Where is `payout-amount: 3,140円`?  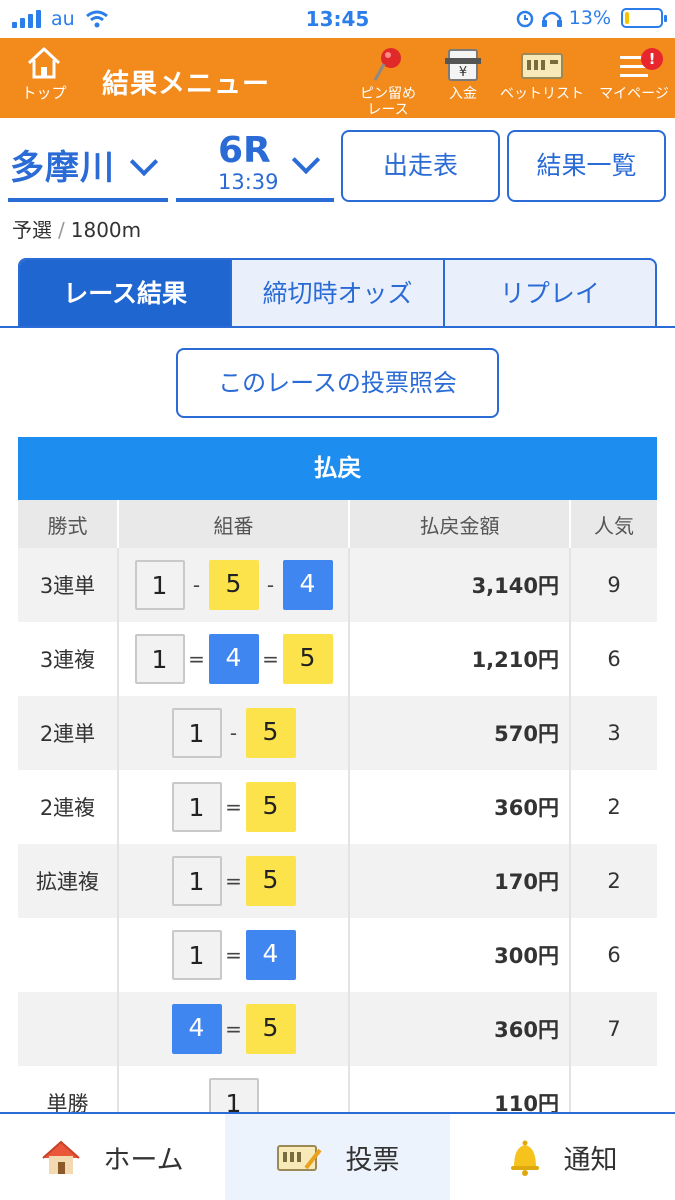 payout-amount: 3,140円 is located at coordinates (460, 585).